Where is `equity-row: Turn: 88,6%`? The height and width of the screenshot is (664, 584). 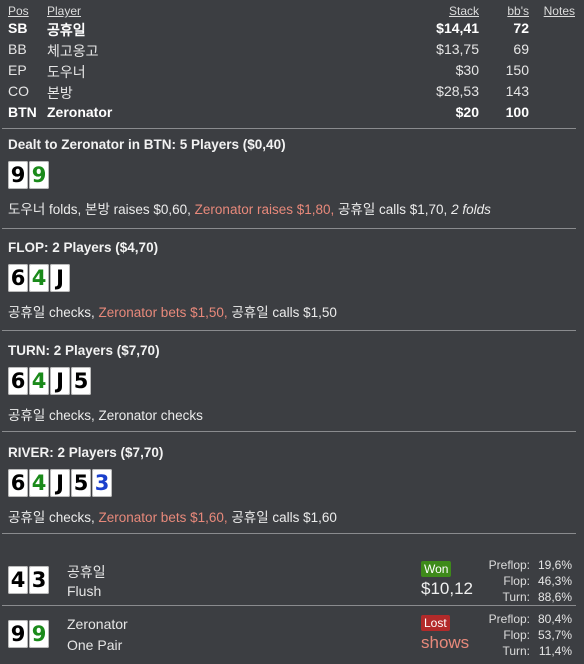 equity-row: Turn: 88,6% is located at coordinates (526, 598).